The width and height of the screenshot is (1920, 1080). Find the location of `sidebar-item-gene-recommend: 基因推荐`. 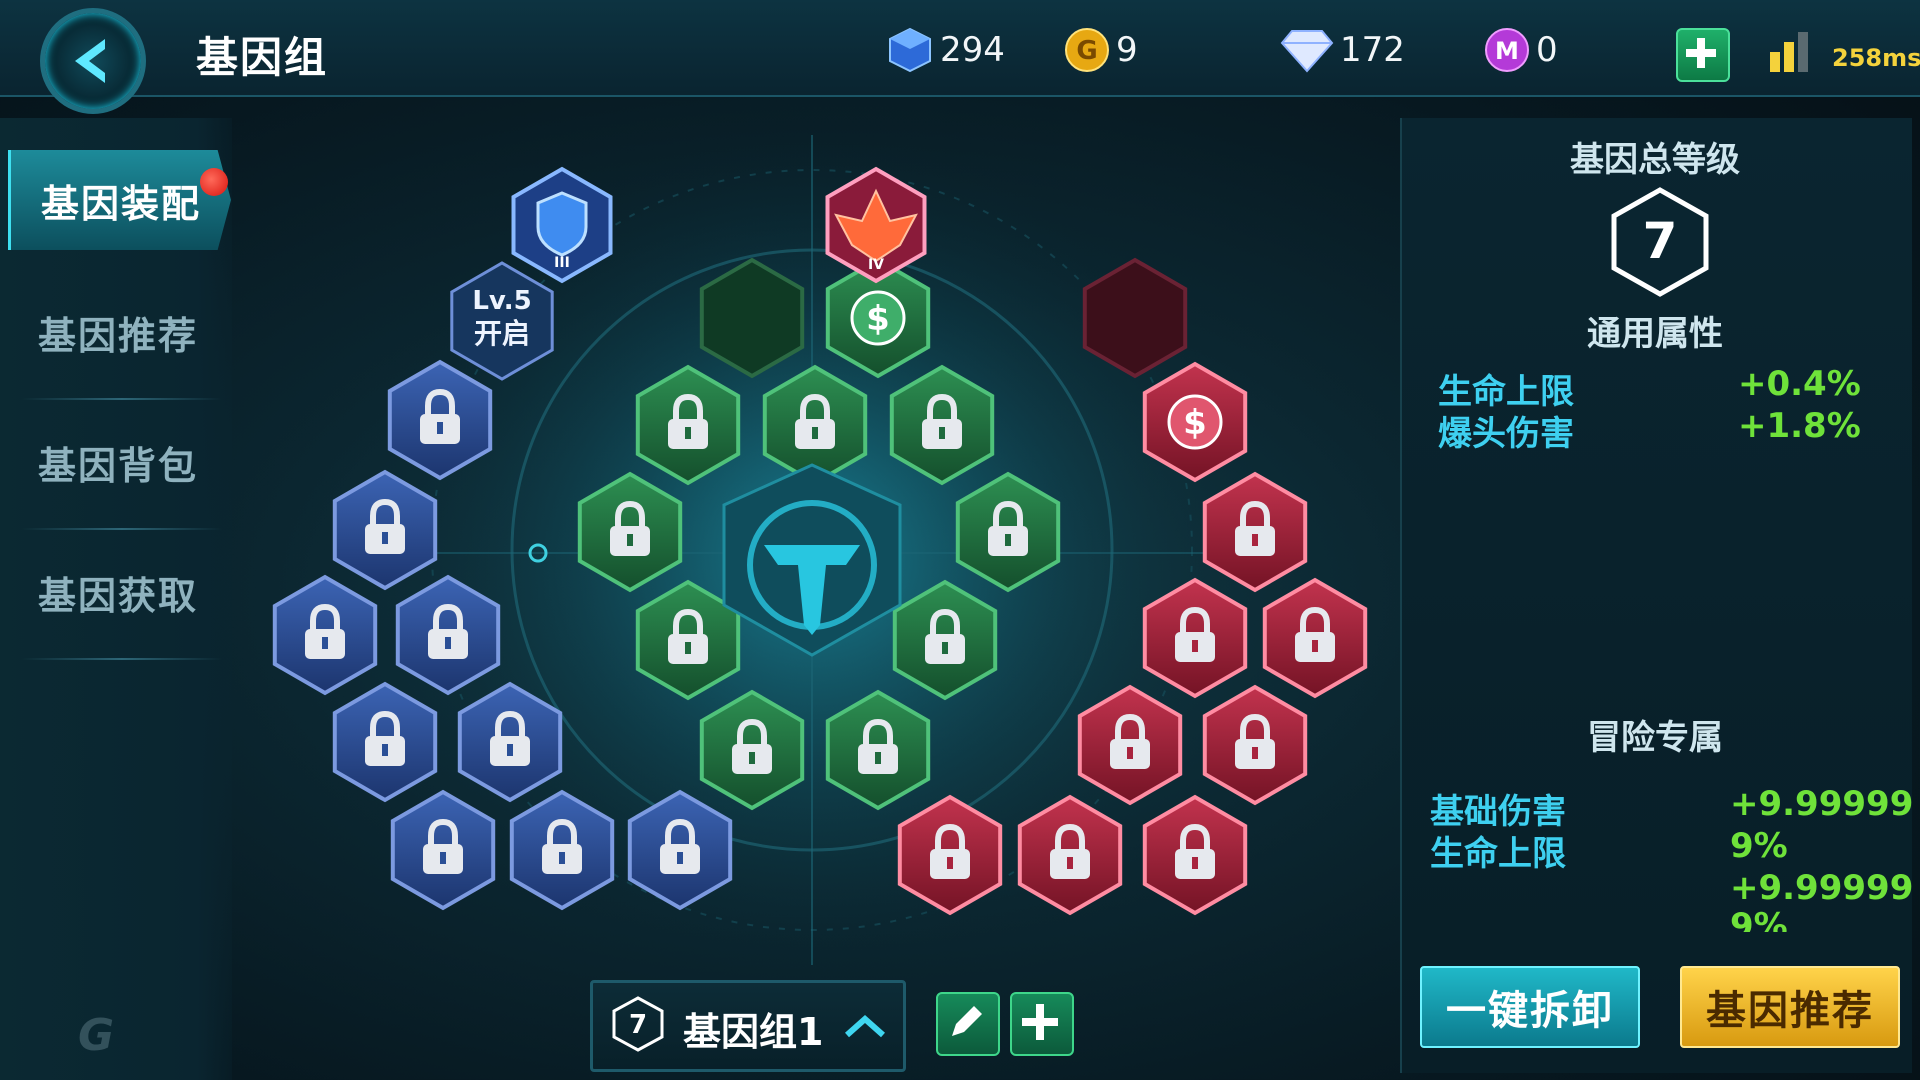

sidebar-item-gene-recommend: 基因推荐 is located at coordinates (118, 332).